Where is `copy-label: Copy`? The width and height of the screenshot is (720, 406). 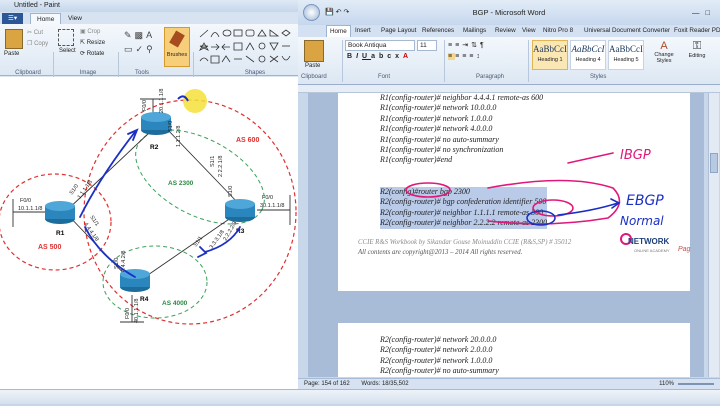 copy-label: Copy is located at coordinates (41, 44).